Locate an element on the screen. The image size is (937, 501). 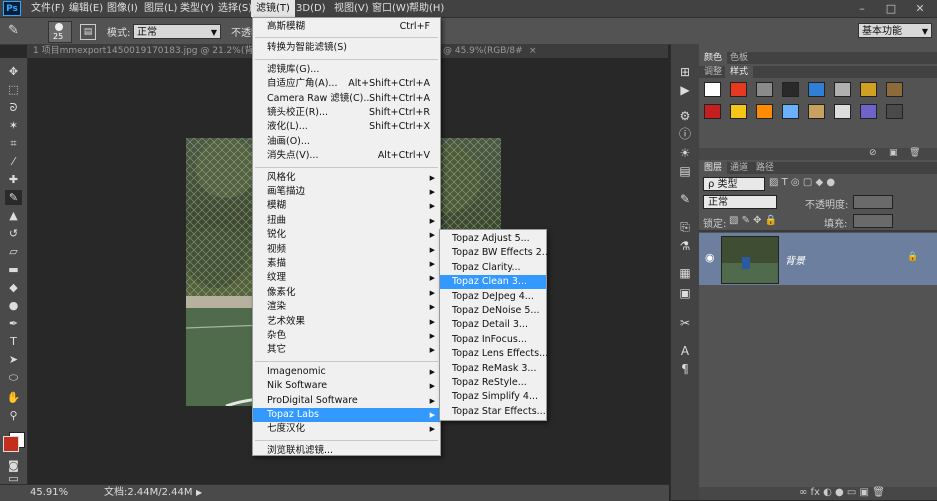
type-tool-icon: T is located at coordinates (13, 341).